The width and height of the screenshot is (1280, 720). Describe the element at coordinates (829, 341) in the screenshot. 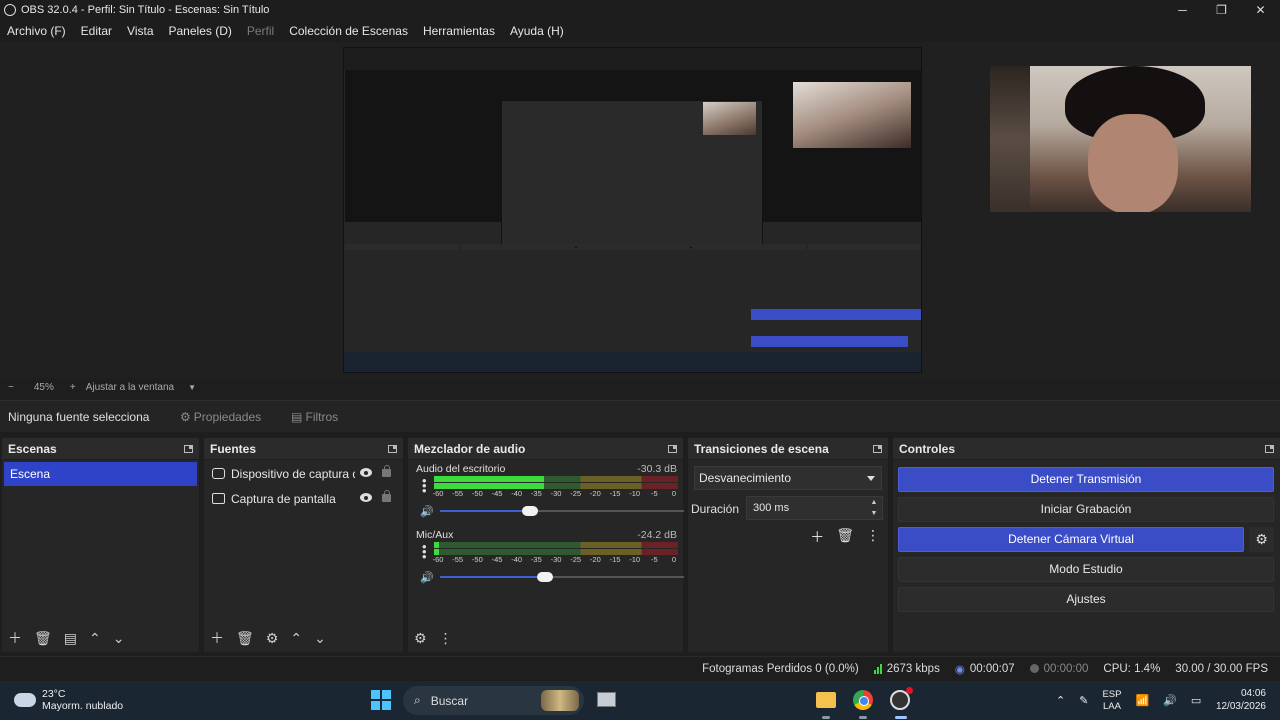

I see `nested-control-button` at that location.